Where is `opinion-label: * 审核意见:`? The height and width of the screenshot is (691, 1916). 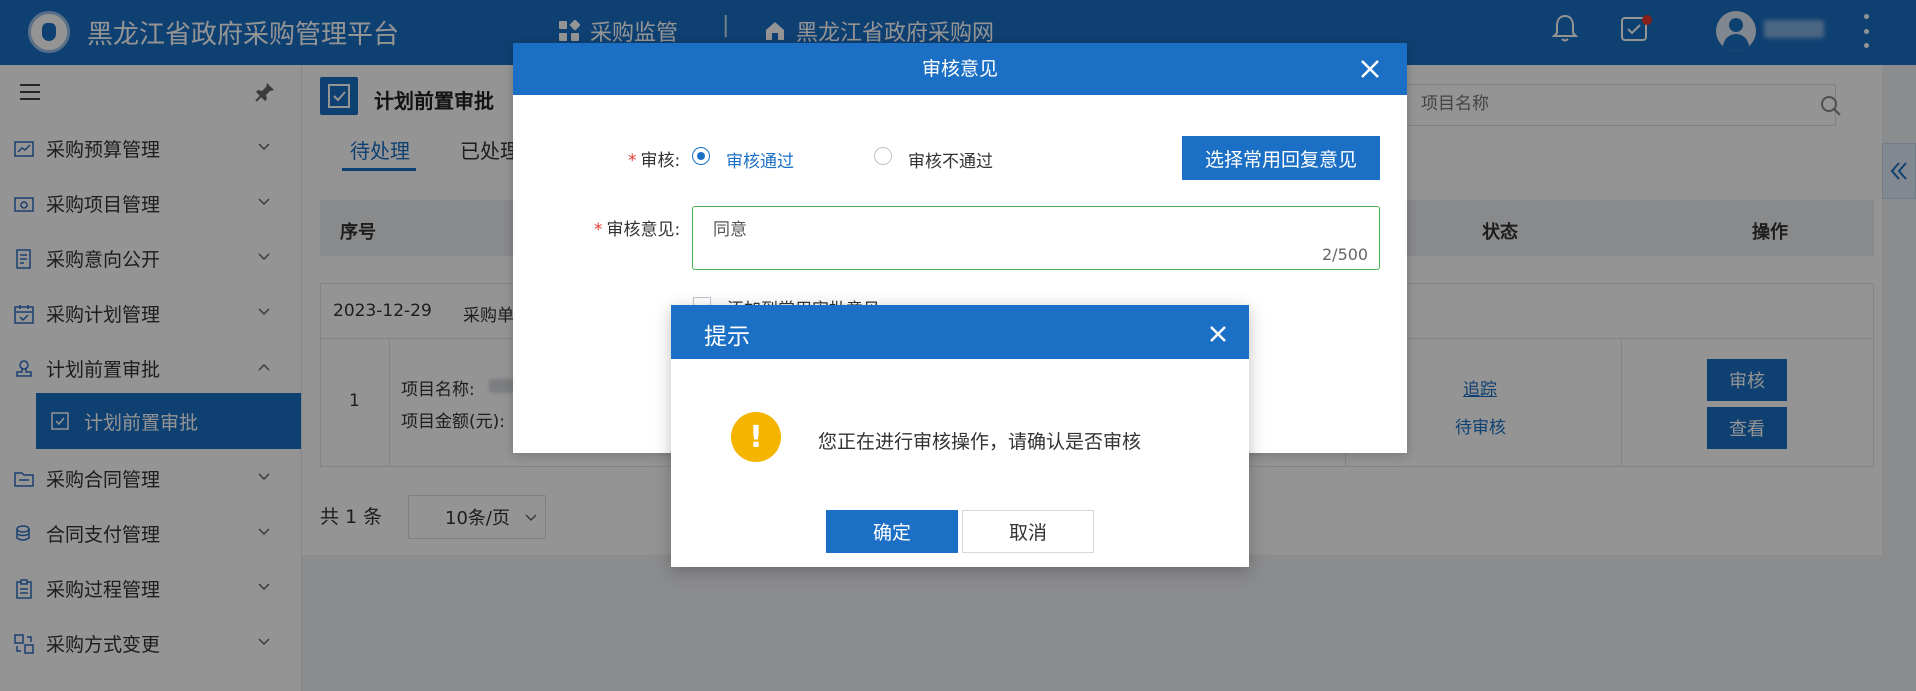 opinion-label: * 审核意见: is located at coordinates (637, 230).